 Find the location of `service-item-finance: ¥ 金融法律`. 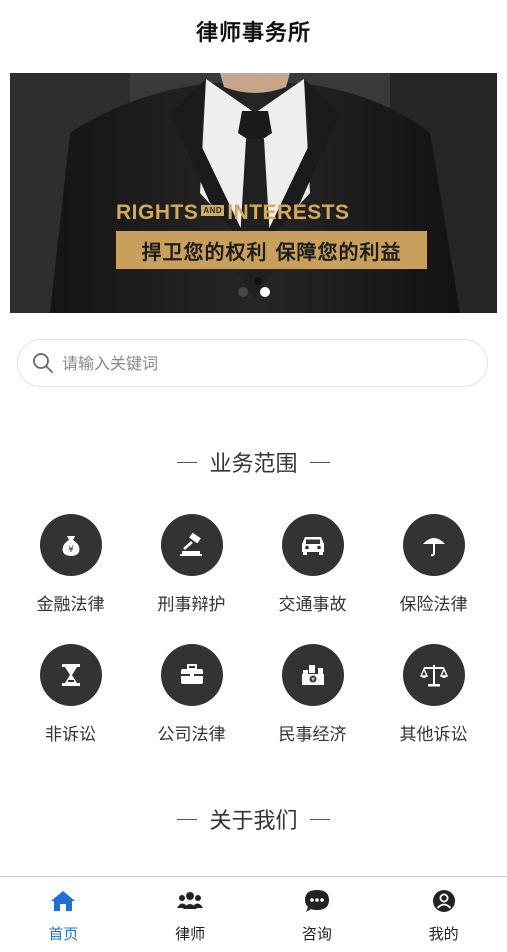

service-item-finance: ¥ 金融法律 is located at coordinates (70, 564).